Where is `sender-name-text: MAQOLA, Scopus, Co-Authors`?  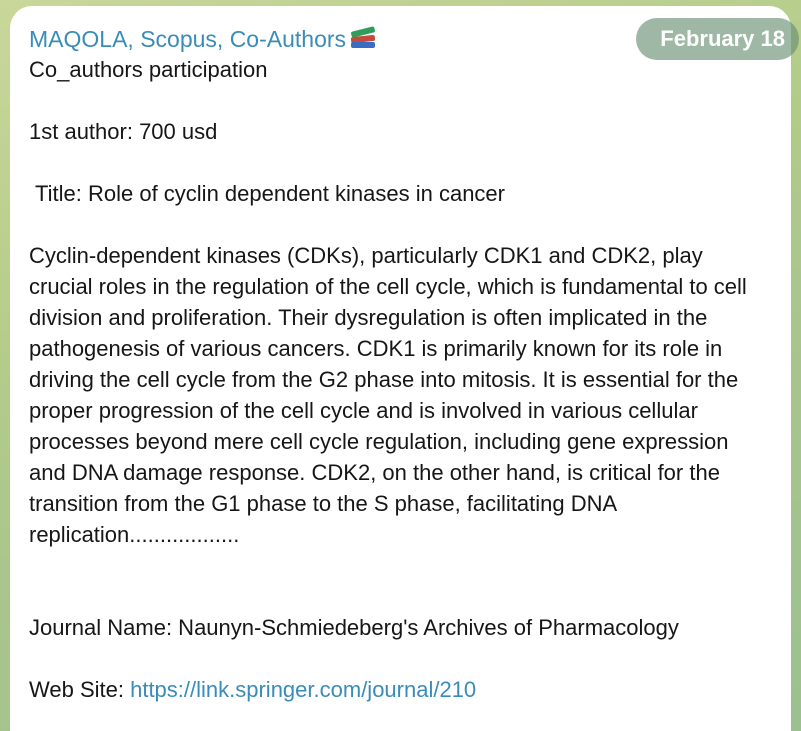
sender-name-text: MAQOLA, Scopus, Co-Authors is located at coordinates (187, 39).